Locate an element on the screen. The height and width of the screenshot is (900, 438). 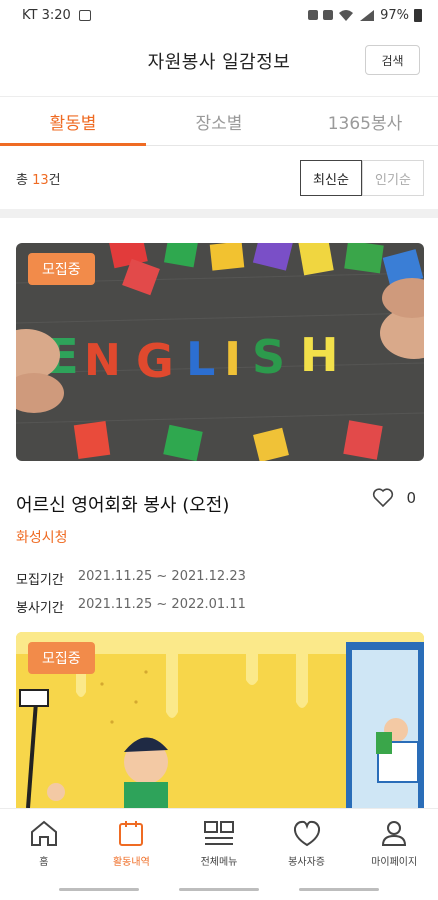
page-title: 자원봉사 일감정보 is located at coordinates (219, 62).